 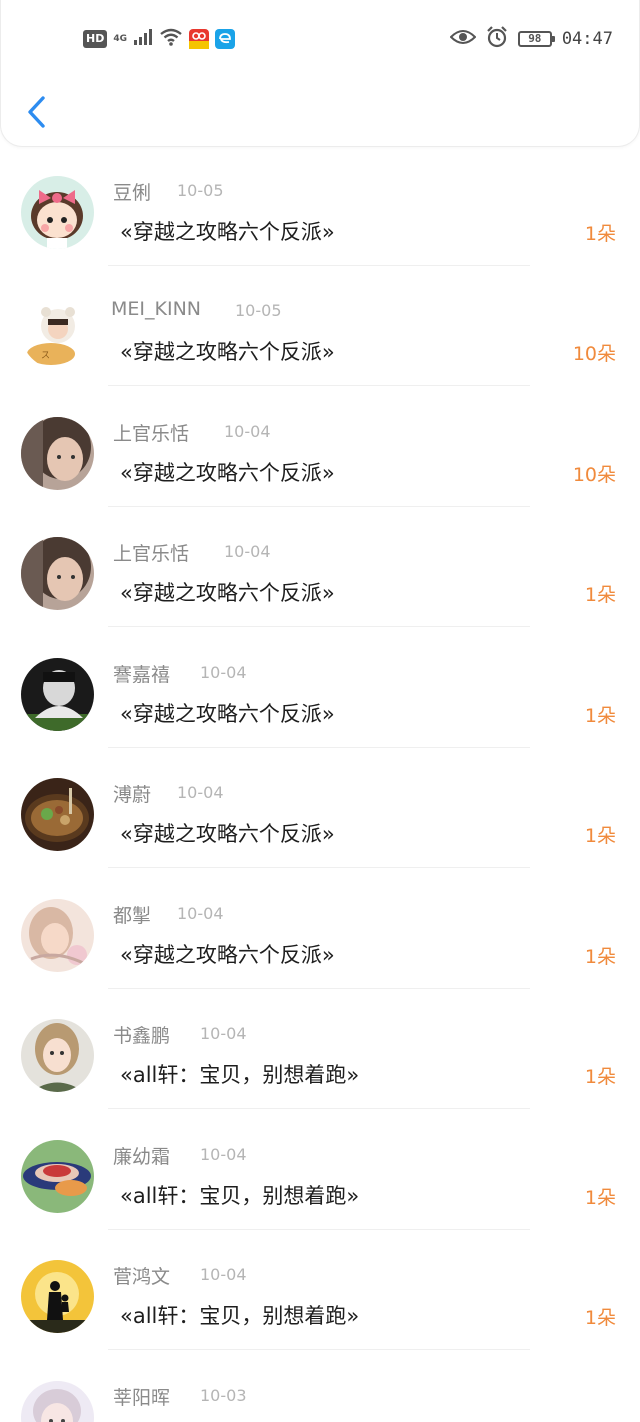 I want to click on list-item: 謇嘉禧 10-04 «穿越之攻略六个反派» 1朵, so click(x=320, y=688).